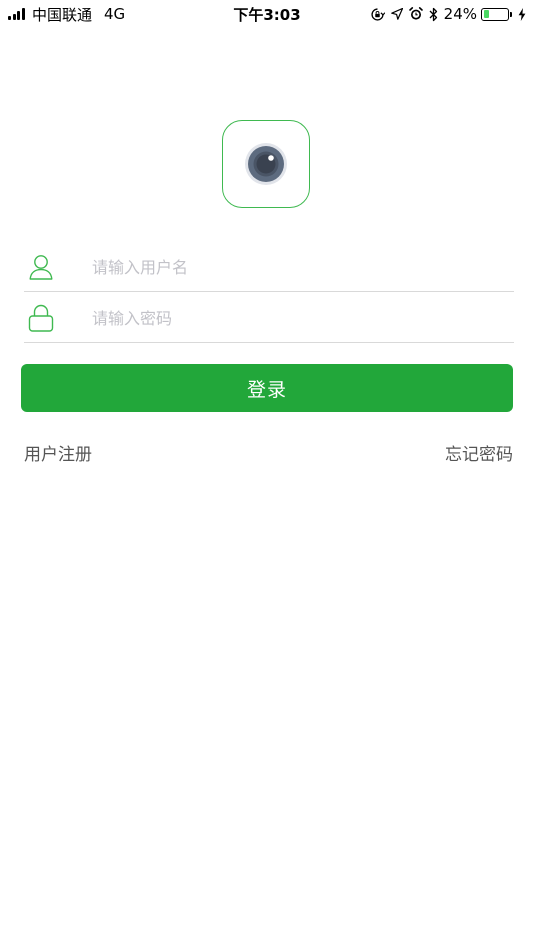  What do you see at coordinates (41, 318) in the screenshot?
I see `lock-icon` at bounding box center [41, 318].